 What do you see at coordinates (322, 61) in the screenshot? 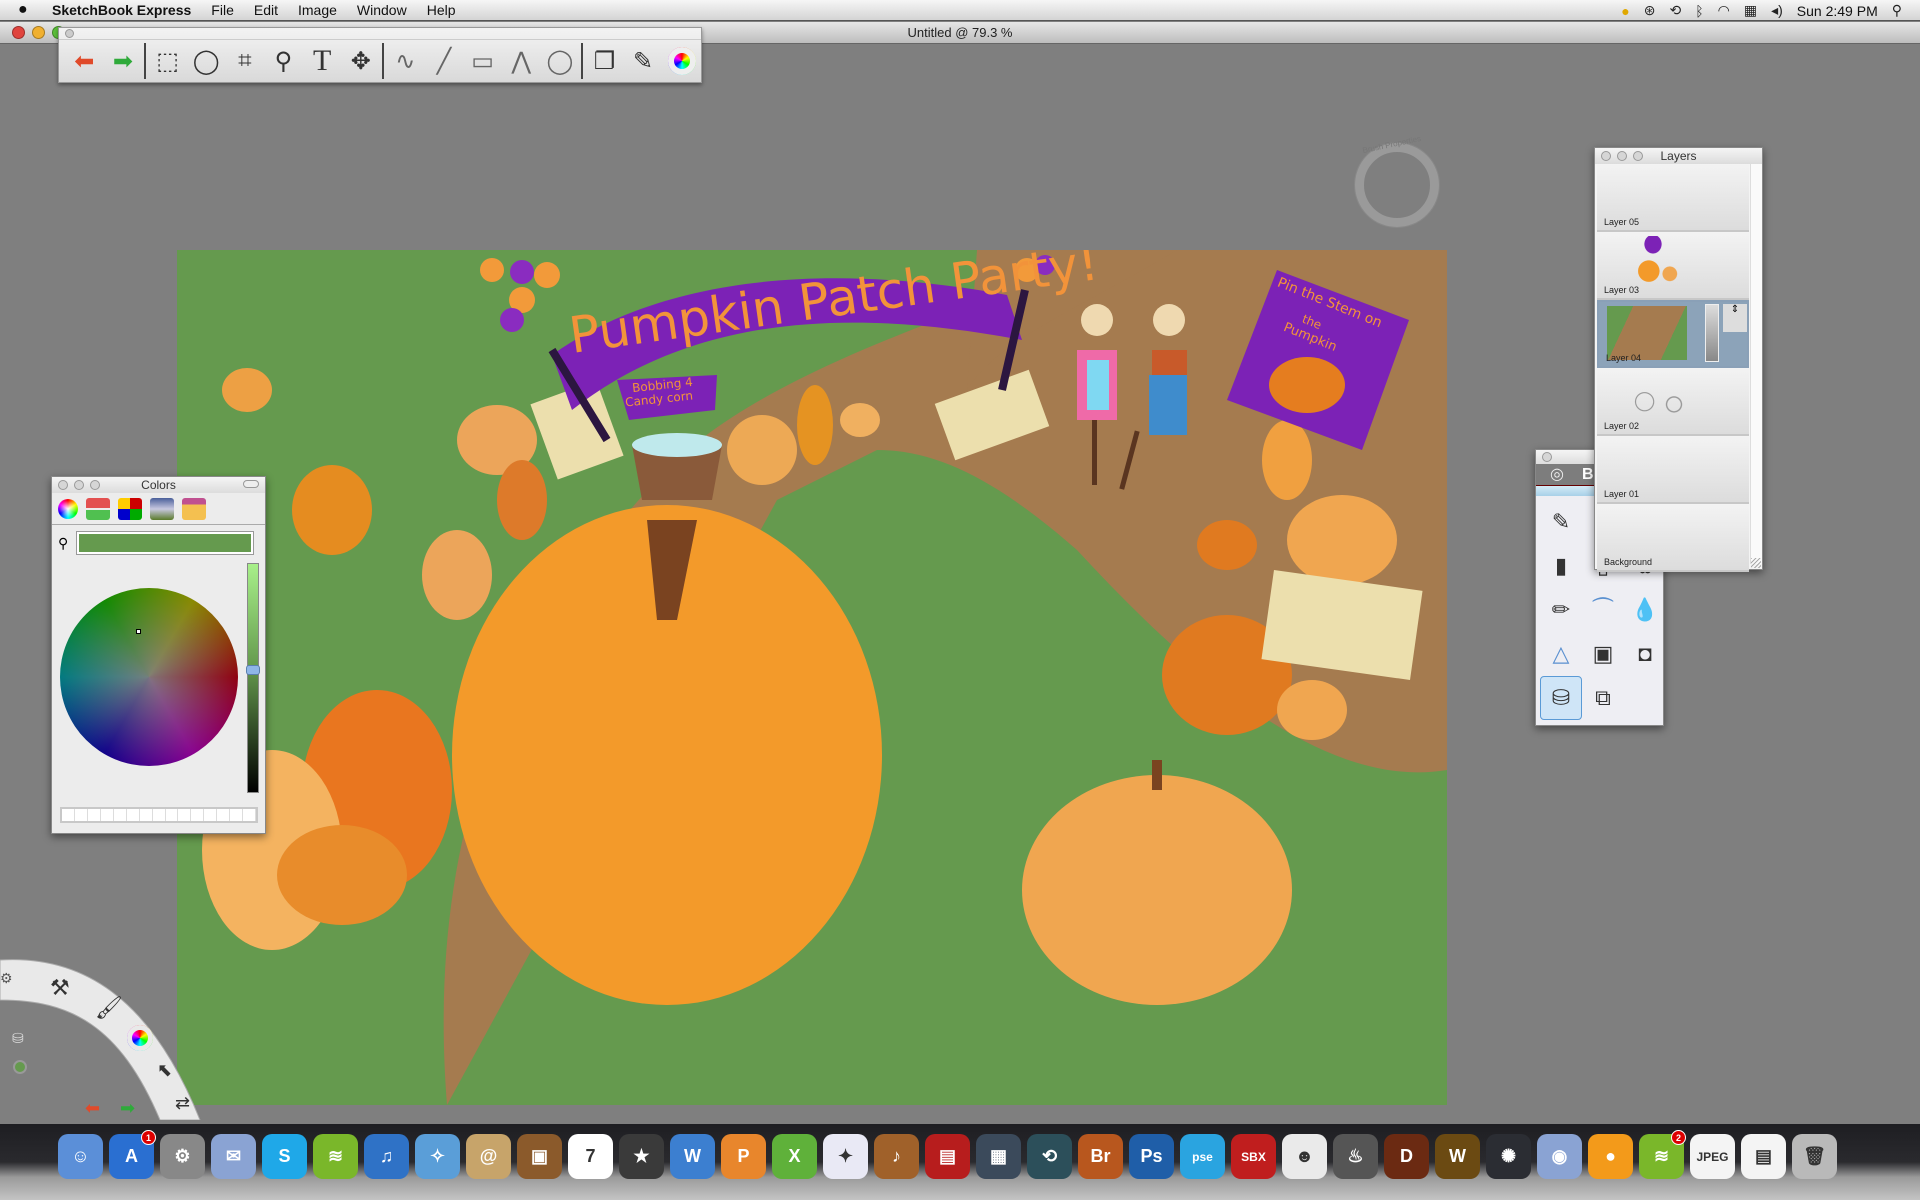
I see `text-tool-icon: T` at bounding box center [322, 61].